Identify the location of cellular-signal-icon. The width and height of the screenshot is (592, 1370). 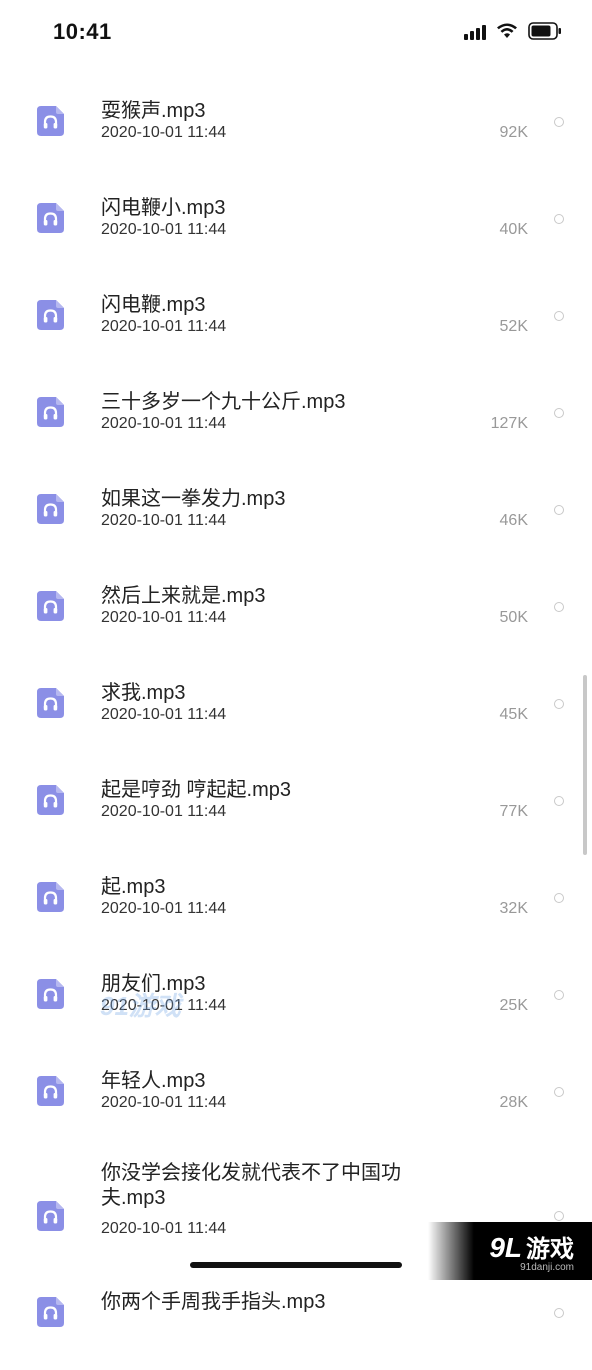
(475, 31).